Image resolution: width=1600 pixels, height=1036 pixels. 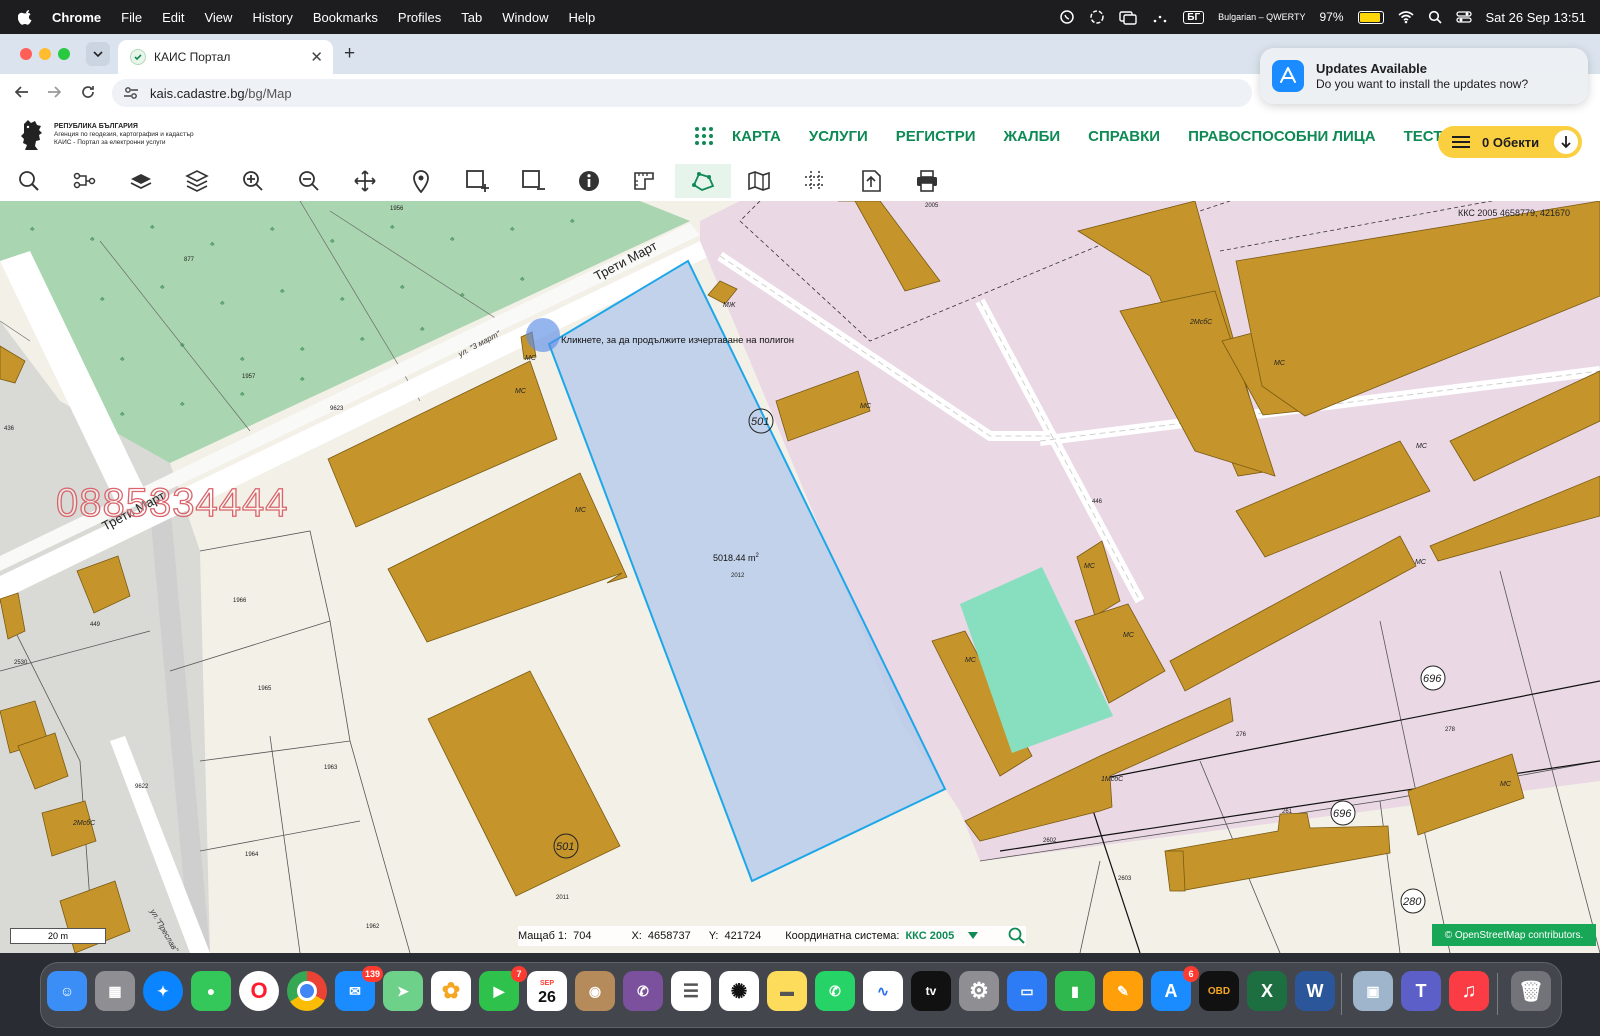 What do you see at coordinates (1123, 991) in the screenshot?
I see `pages-icon: ✎` at bounding box center [1123, 991].